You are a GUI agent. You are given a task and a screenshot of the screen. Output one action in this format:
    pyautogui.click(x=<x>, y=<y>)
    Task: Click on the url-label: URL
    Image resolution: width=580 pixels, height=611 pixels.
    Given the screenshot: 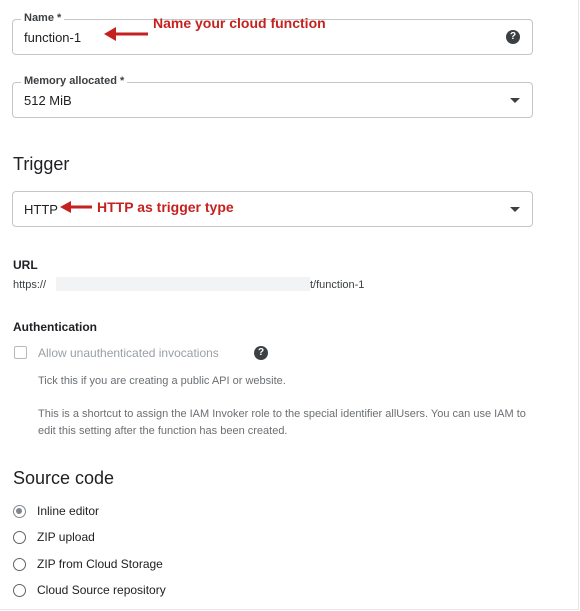 What is the action you would take?
    pyautogui.click(x=25, y=265)
    